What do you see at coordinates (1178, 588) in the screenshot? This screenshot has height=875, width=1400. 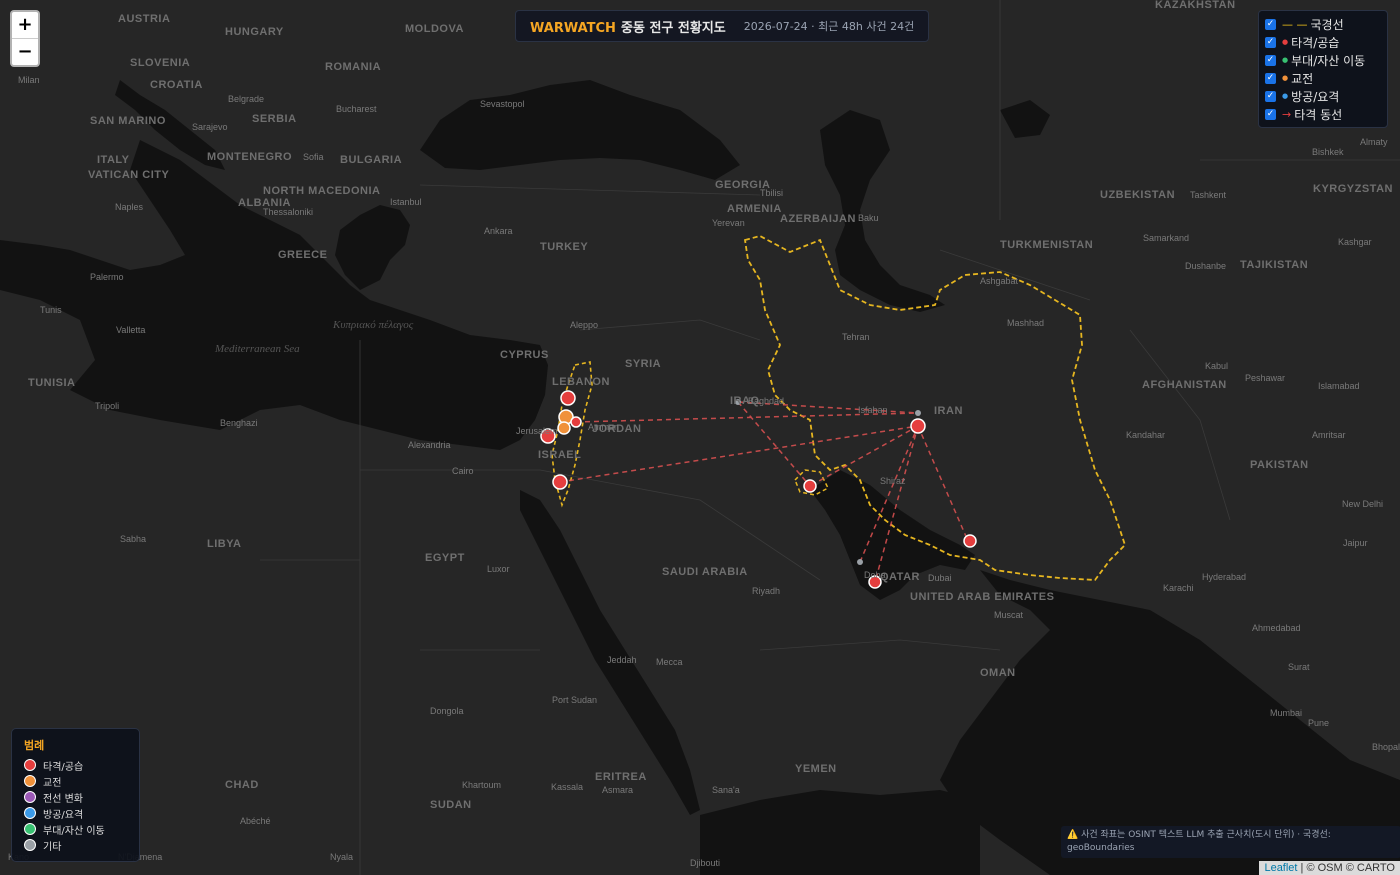 I see `map-label: Karachi` at bounding box center [1178, 588].